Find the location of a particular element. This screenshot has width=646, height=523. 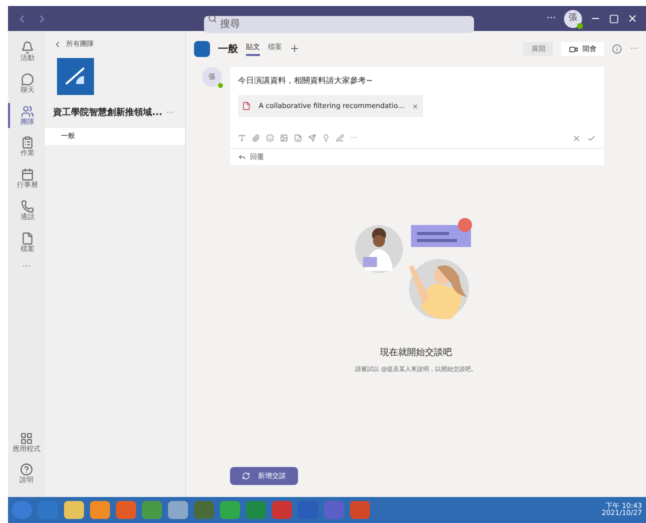

reply-icon is located at coordinates (242, 156).